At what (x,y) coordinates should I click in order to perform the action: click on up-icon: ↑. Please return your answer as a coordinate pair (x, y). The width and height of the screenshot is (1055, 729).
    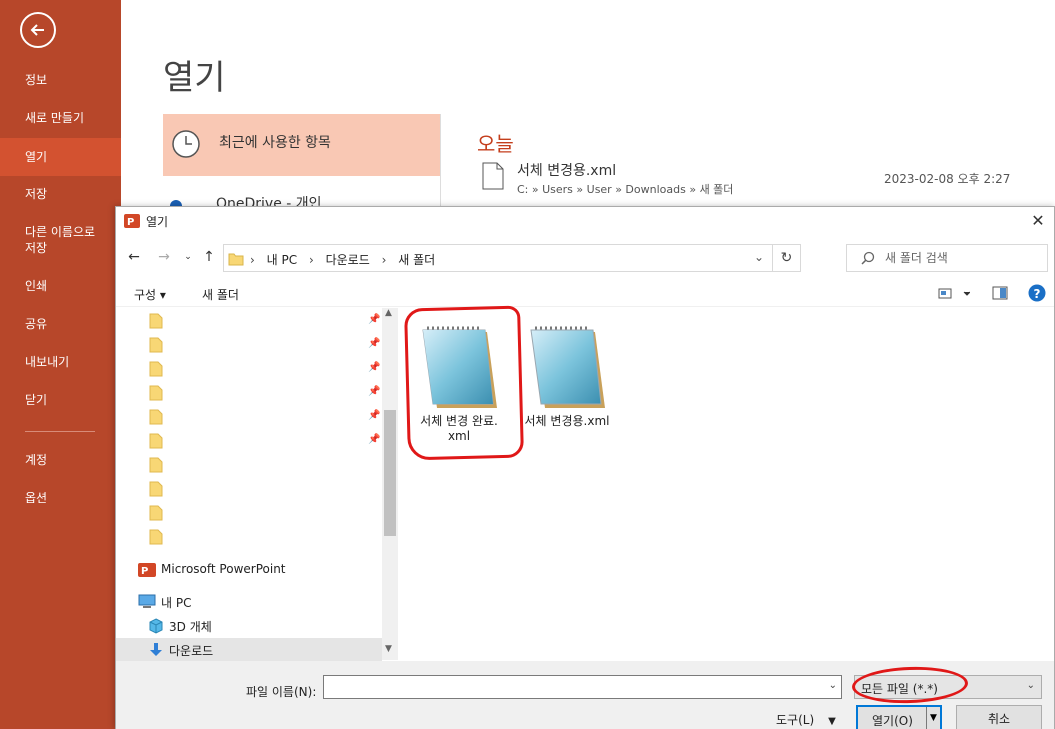
    Looking at the image, I should click on (209, 257).